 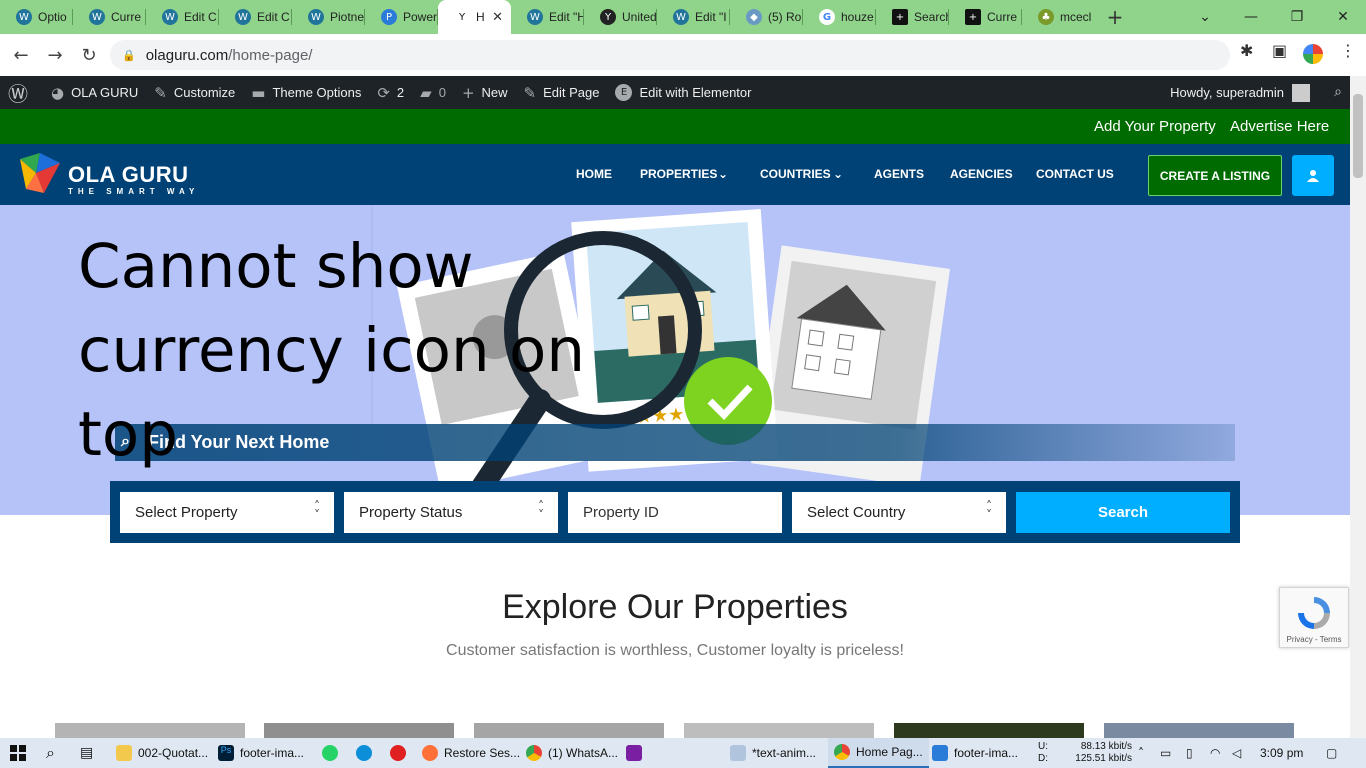 What do you see at coordinates (1123, 512) in the screenshot?
I see `search-button: Search` at bounding box center [1123, 512].